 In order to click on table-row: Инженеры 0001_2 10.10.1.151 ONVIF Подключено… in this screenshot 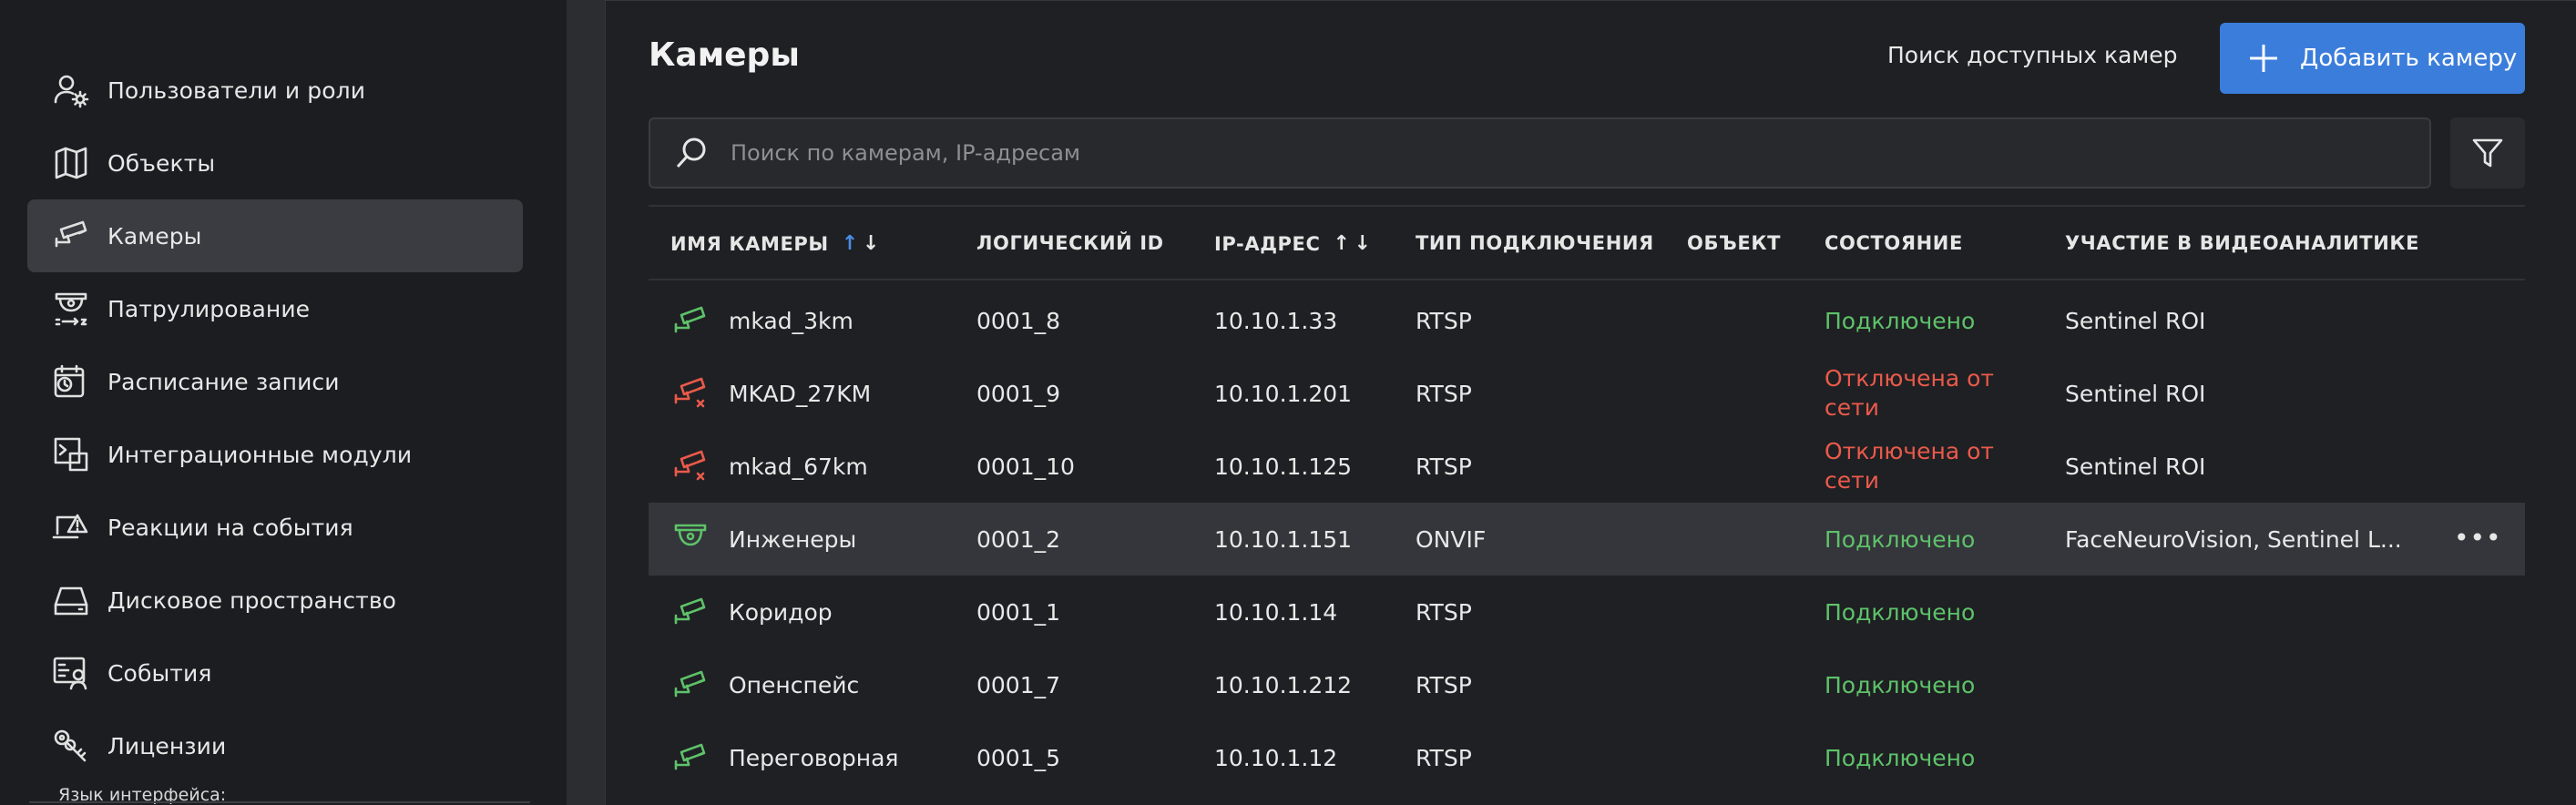, I will do `click(1587, 539)`.